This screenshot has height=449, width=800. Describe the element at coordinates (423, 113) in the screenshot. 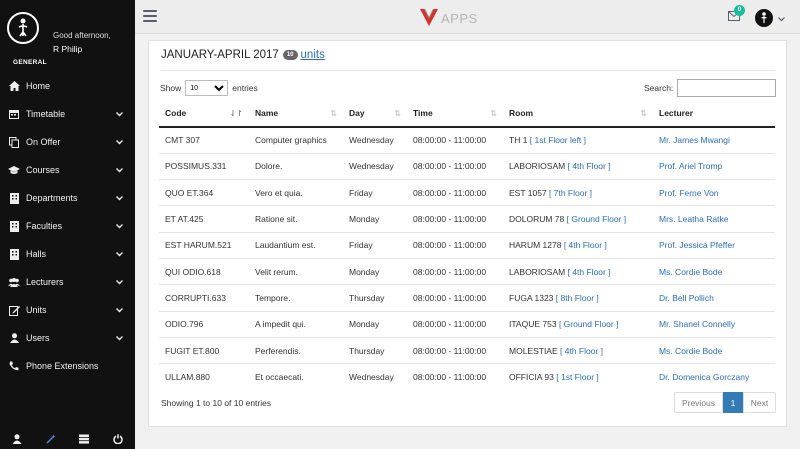

I see `column-label: Time` at that location.